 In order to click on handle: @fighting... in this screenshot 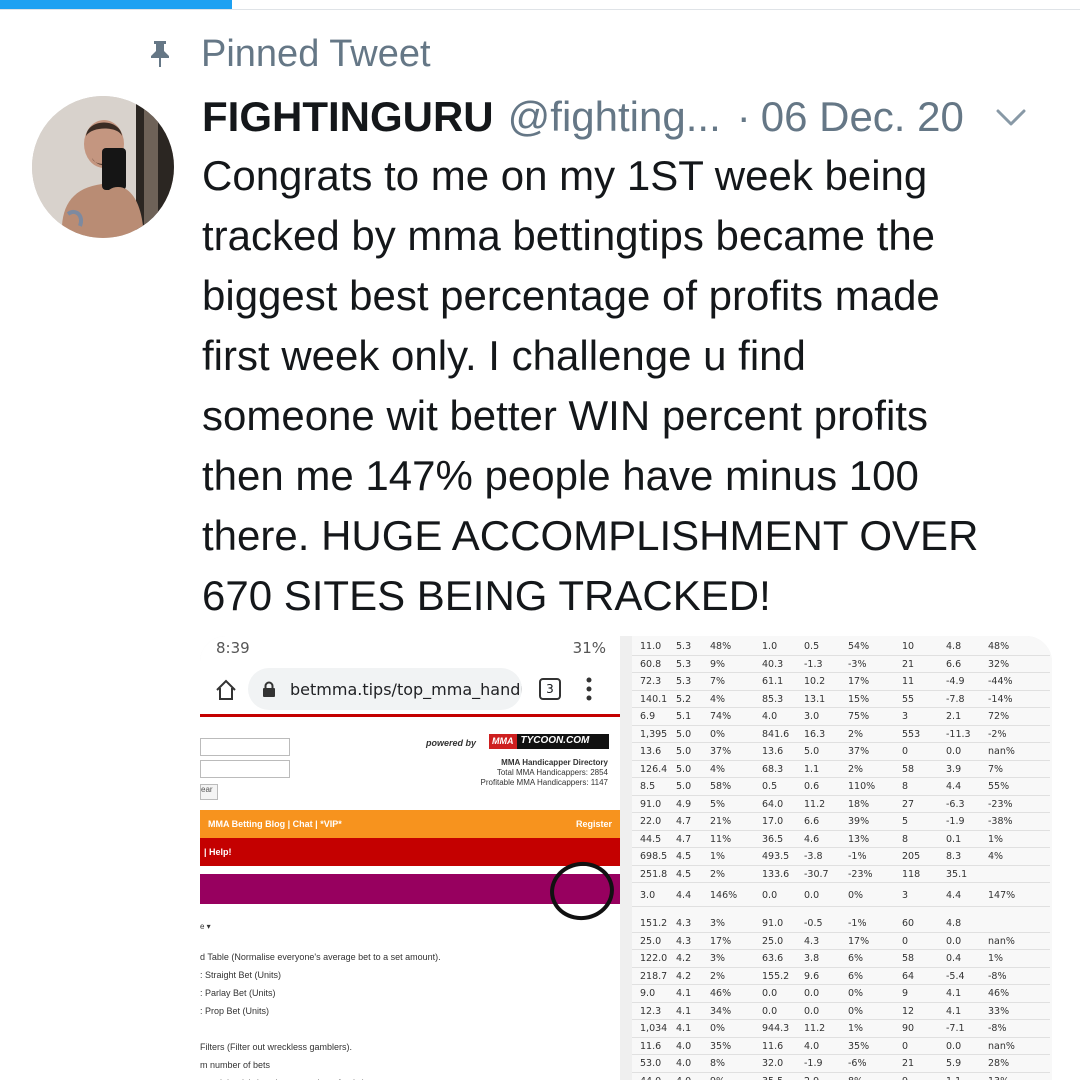, I will do `click(614, 117)`.